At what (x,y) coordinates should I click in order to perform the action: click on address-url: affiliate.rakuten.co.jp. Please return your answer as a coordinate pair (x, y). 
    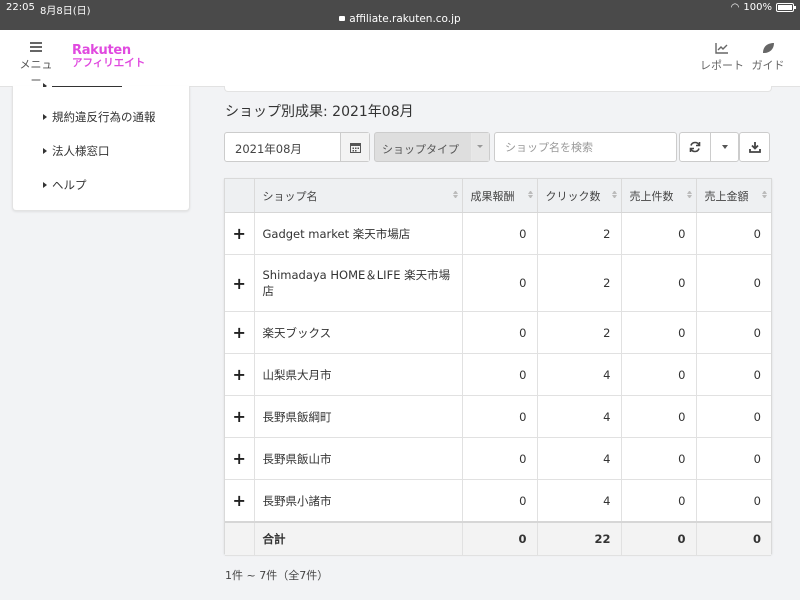
    Looking at the image, I should click on (405, 19).